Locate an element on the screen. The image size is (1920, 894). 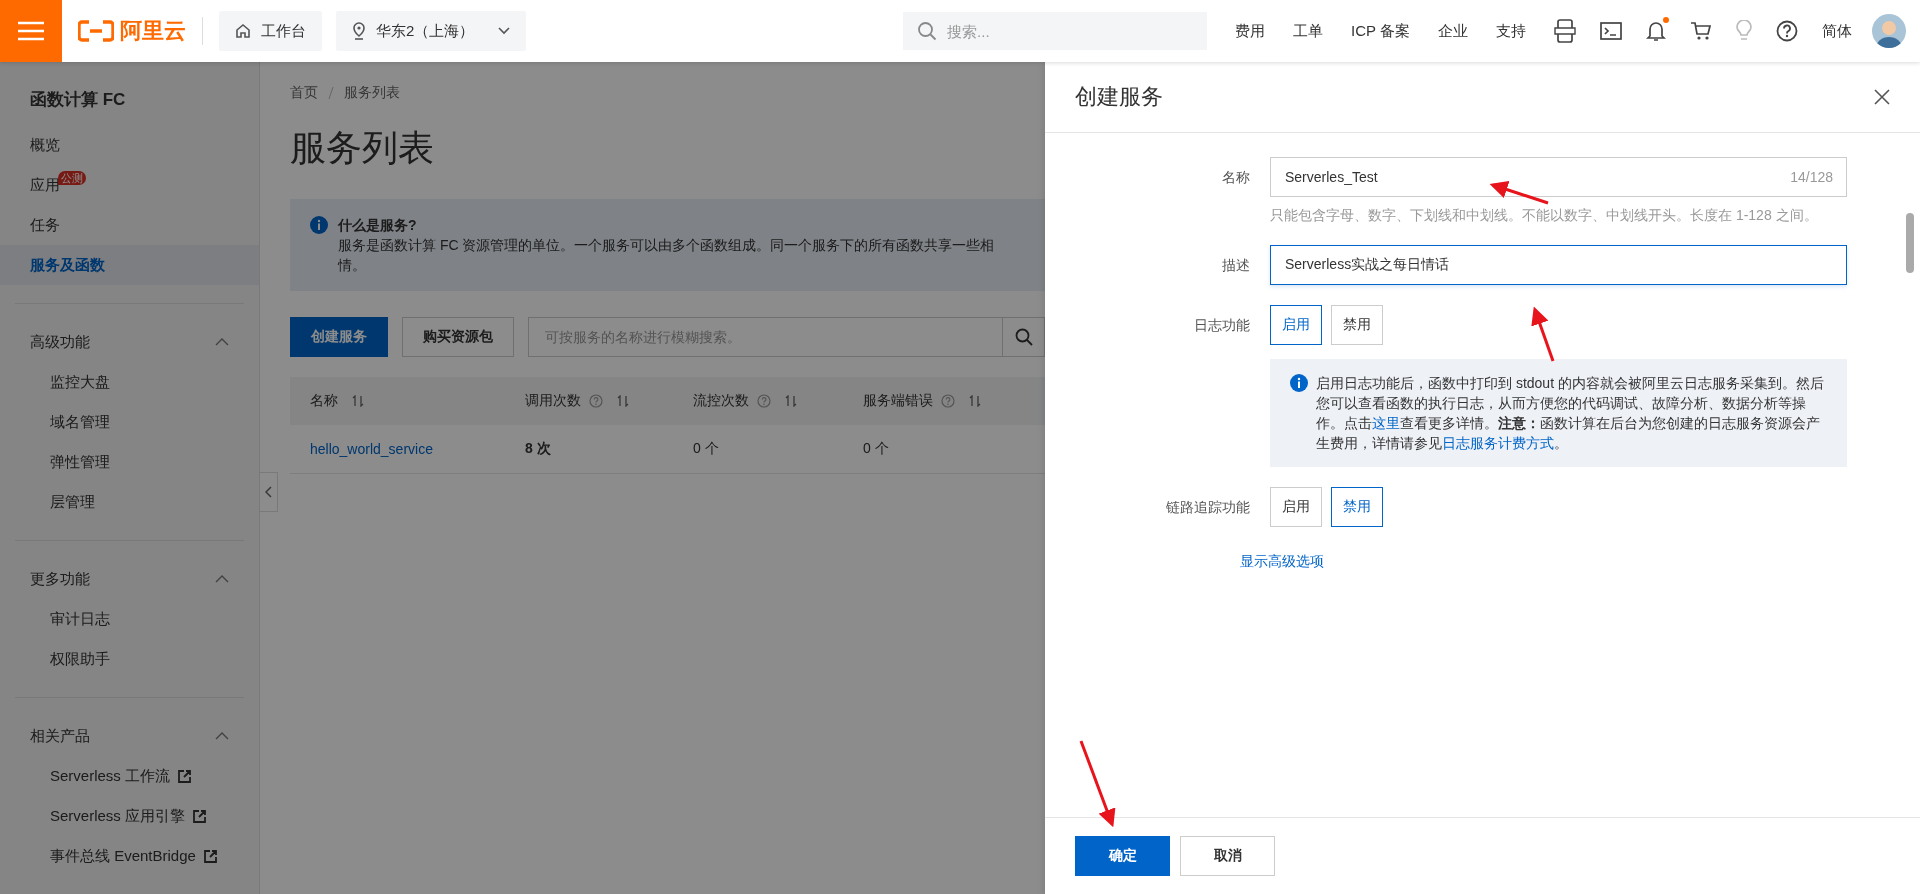
field-label: 链路追踪功能 is located at coordinates (1207, 507).